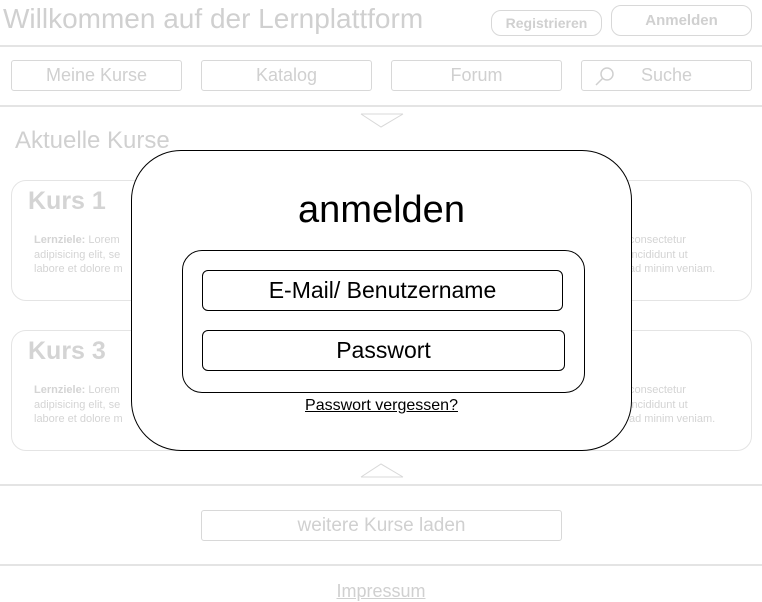 The height and width of the screenshot is (602, 762). I want to click on forgot-password-link: Passwort vergessen?, so click(381, 406).